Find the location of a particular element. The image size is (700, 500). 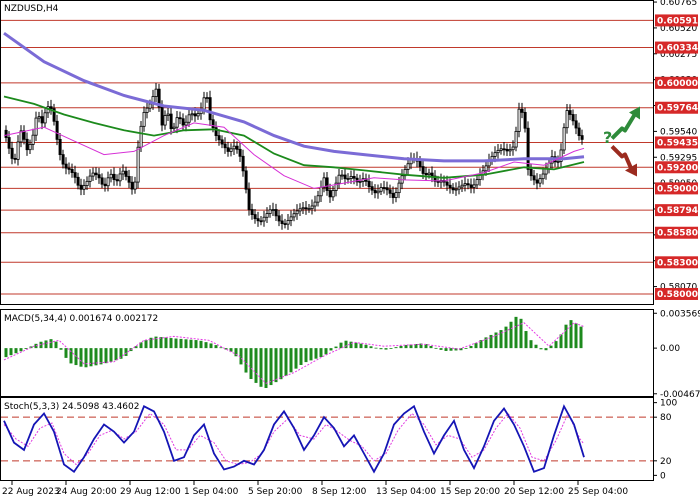

time-tick-label: 25 Sep 04:00 is located at coordinates (598, 492).